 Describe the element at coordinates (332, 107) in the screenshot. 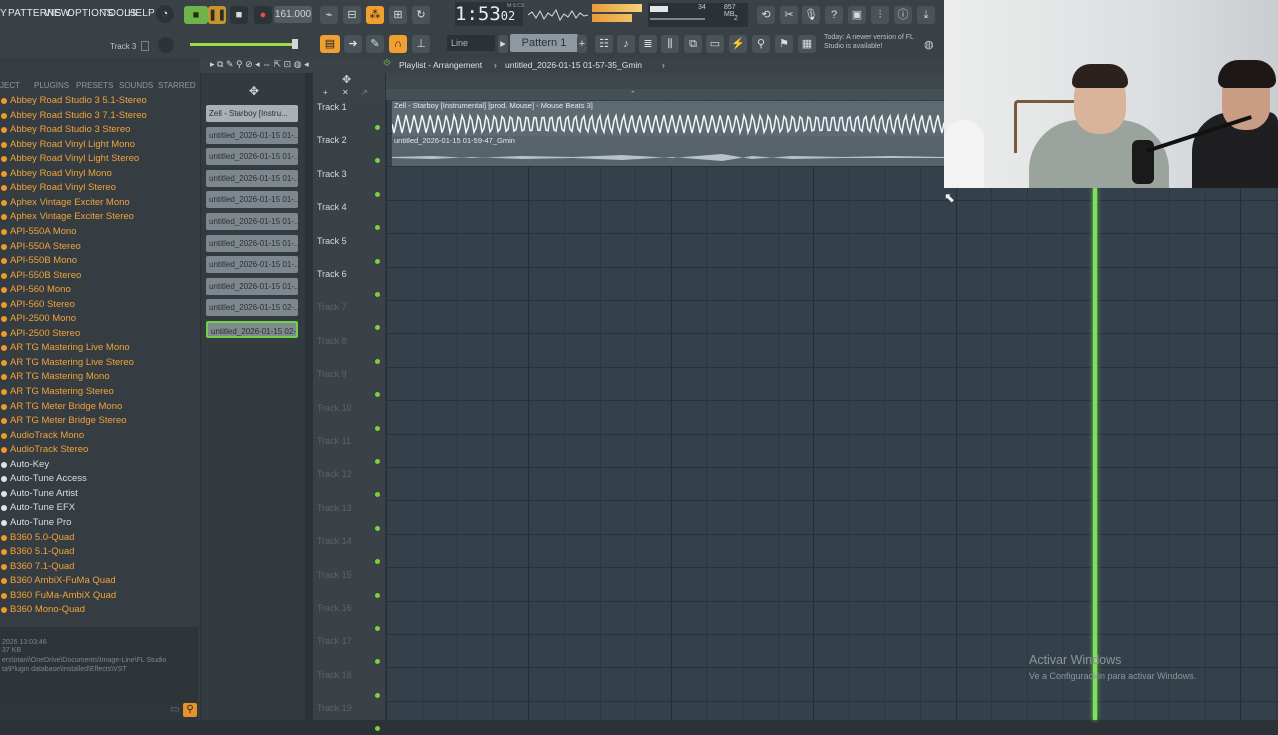

I see `track-name: Track 1` at that location.